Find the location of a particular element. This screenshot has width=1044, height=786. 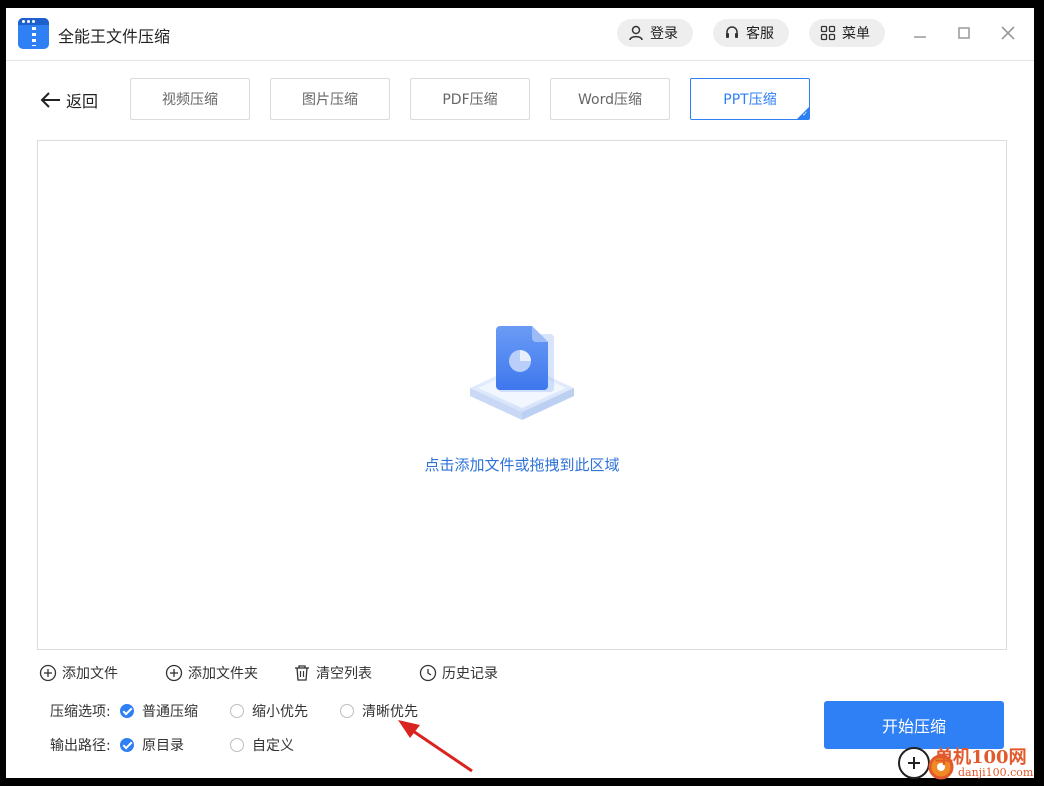

tab-label: 视频压缩 is located at coordinates (190, 100).